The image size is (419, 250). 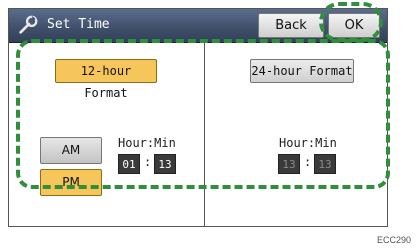 I want to click on minute-field-12: 13, so click(x=165, y=164).